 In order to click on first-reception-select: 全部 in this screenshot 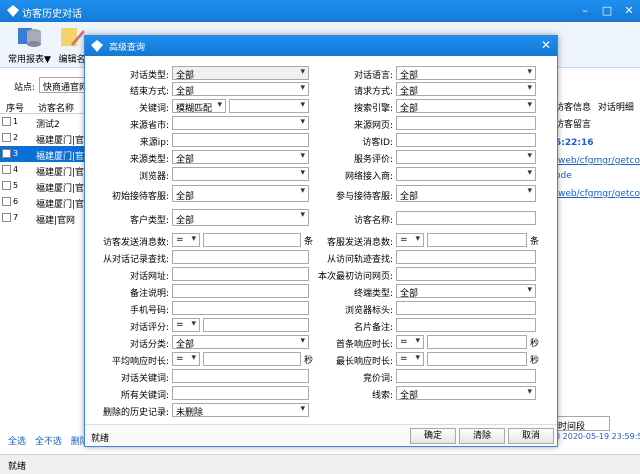, I will do `click(240, 193)`.